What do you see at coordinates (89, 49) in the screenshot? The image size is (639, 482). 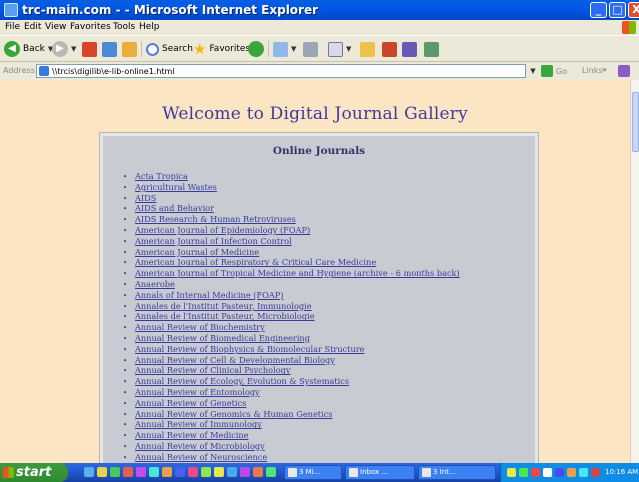 I see `stop-button` at bounding box center [89, 49].